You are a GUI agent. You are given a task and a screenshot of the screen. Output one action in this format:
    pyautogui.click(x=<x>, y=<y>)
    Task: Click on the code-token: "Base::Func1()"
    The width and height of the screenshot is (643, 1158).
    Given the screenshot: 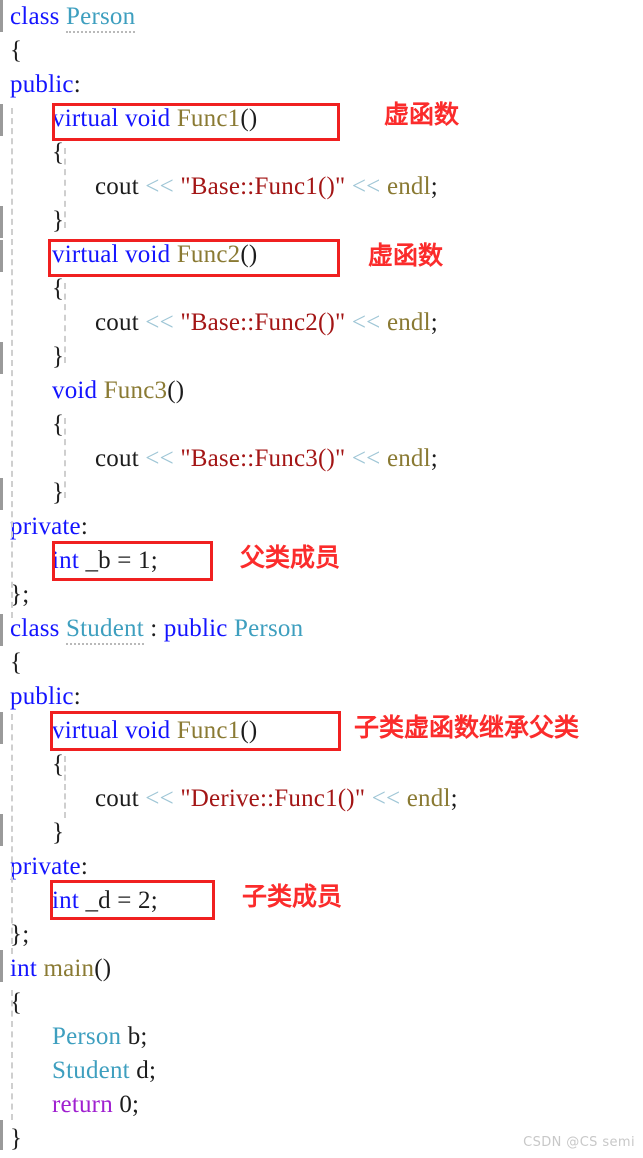 What is the action you would take?
    pyautogui.click(x=263, y=186)
    